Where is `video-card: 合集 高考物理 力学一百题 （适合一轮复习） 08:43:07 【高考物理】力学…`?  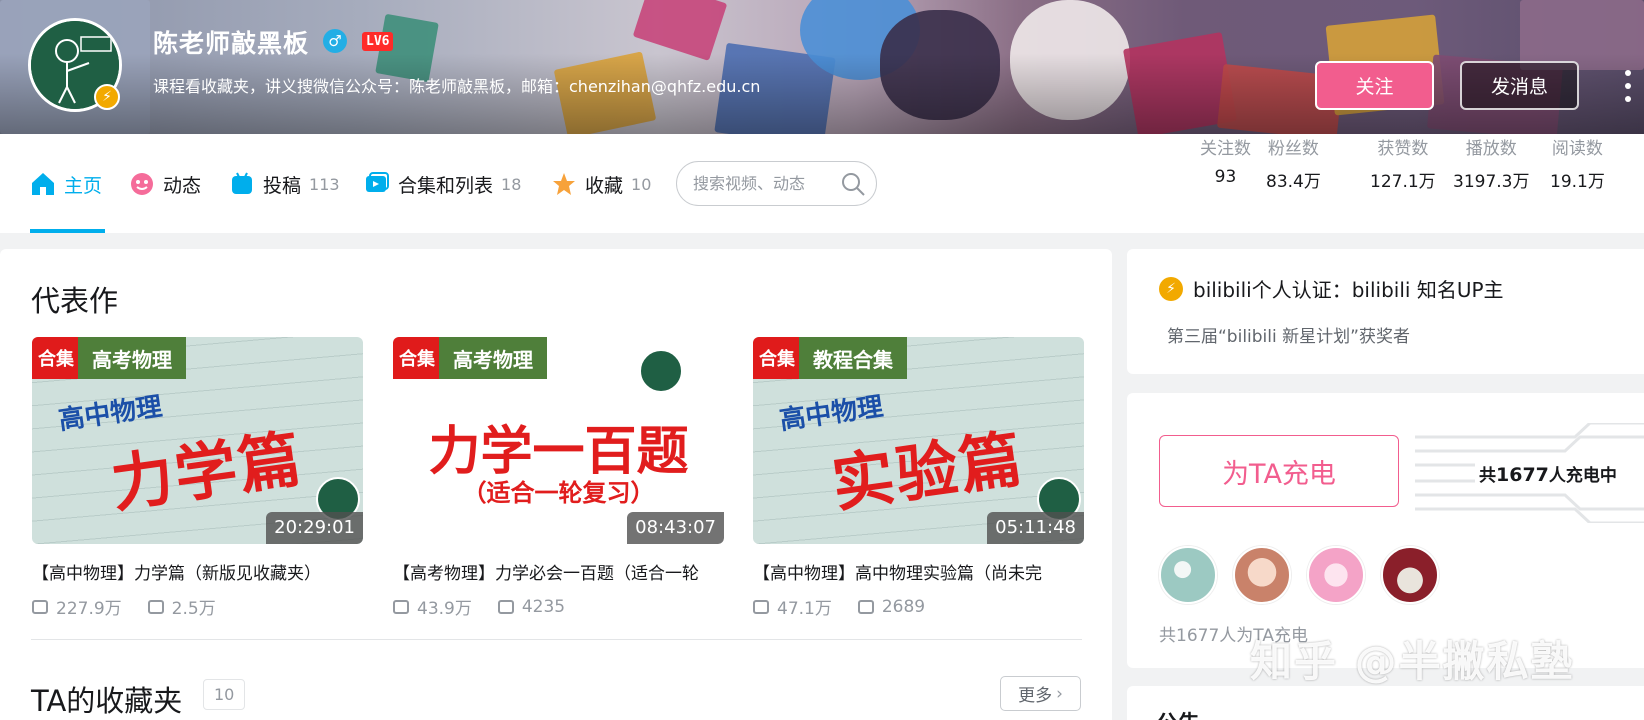 video-card: 合集 高考物理 力学一百题 （适合一轮复习） 08:43:07 【高考物理】力学… is located at coordinates (558, 478).